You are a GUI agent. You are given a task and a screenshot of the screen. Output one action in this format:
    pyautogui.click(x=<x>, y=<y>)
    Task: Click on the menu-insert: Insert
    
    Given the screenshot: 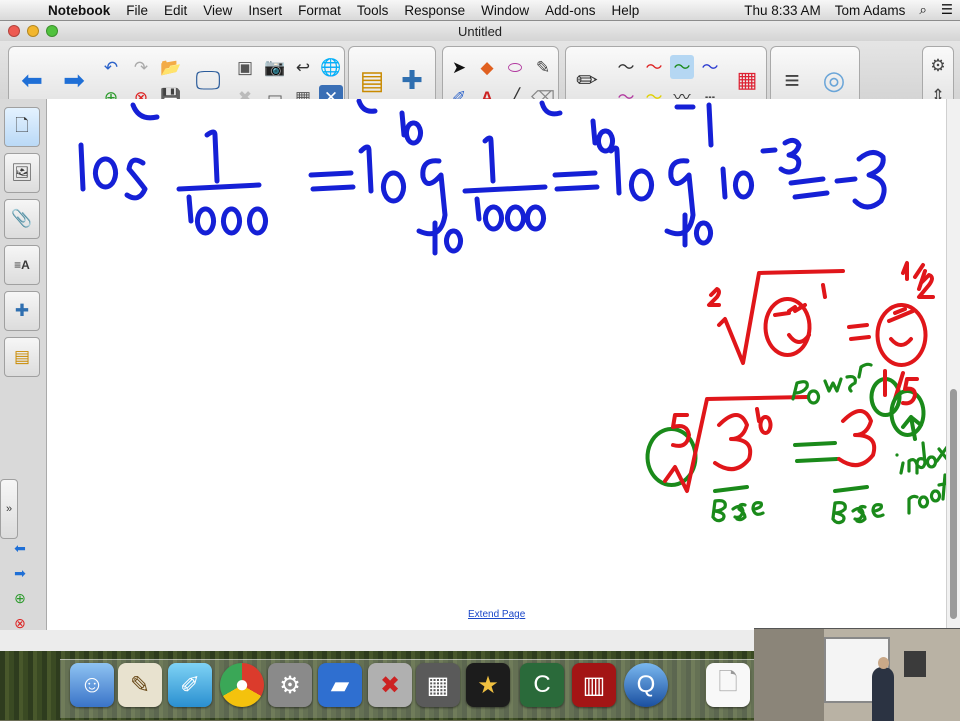 What is the action you would take?
    pyautogui.click(x=265, y=10)
    